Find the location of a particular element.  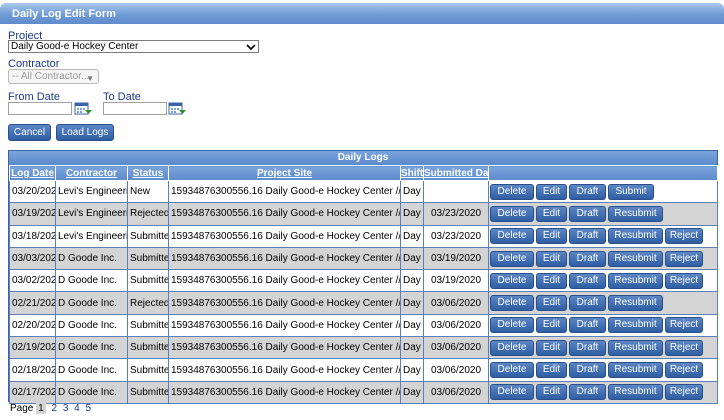

load-logs-button: Load Logs is located at coordinates (85, 132).